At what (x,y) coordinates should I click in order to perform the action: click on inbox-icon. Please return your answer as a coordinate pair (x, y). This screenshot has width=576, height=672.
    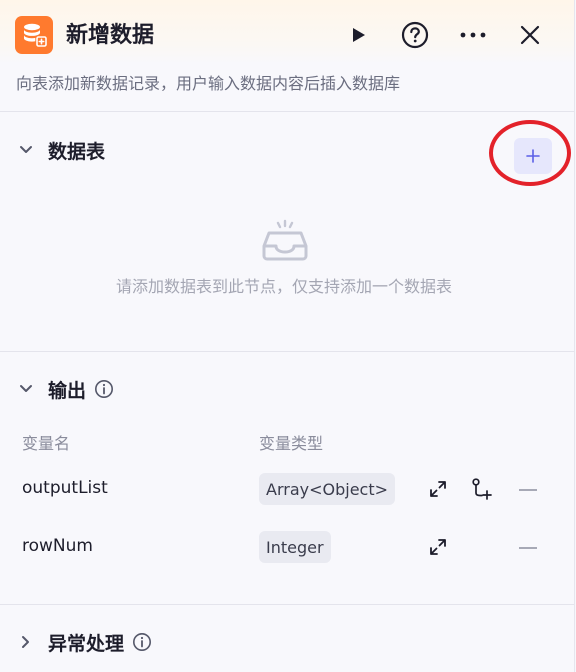
    Looking at the image, I should click on (285, 242).